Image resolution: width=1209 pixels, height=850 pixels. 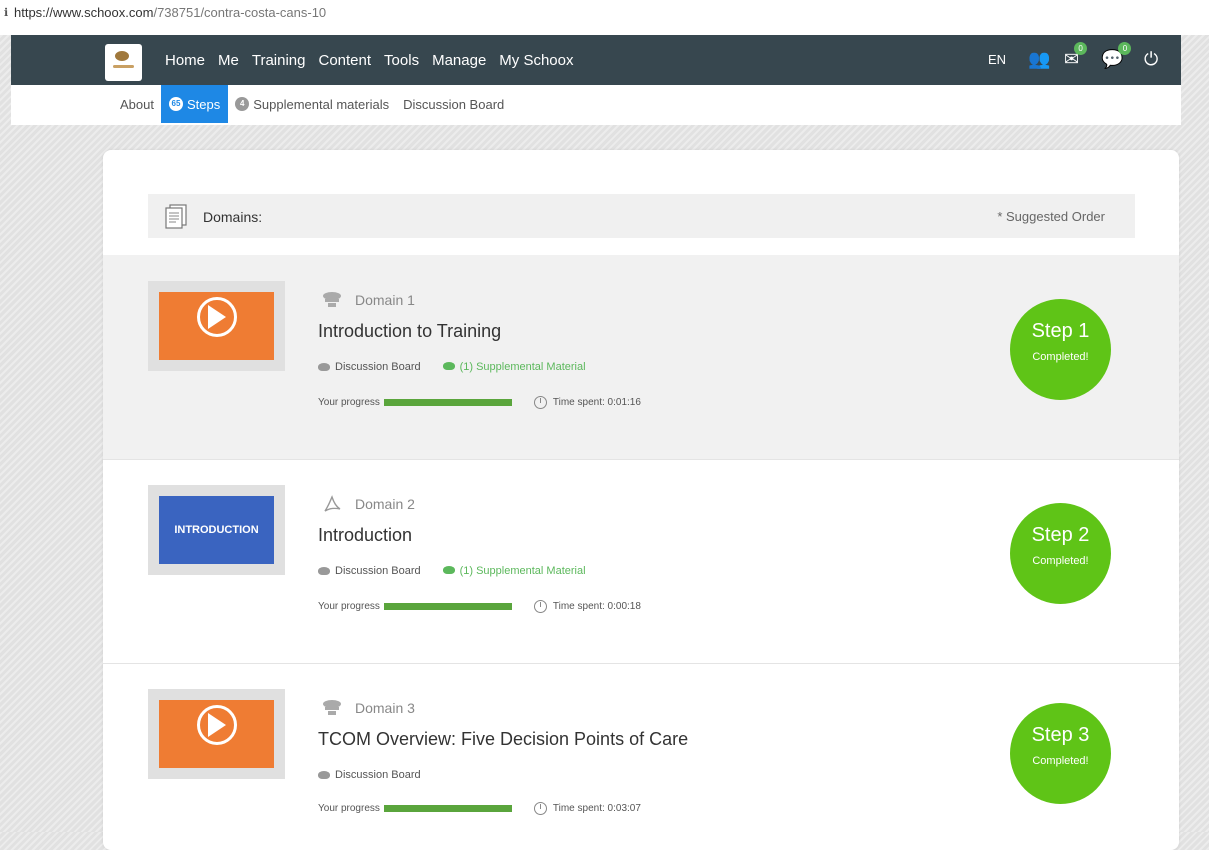 I want to click on time-spent: Time spent: 0:01:16, so click(x=596, y=402).